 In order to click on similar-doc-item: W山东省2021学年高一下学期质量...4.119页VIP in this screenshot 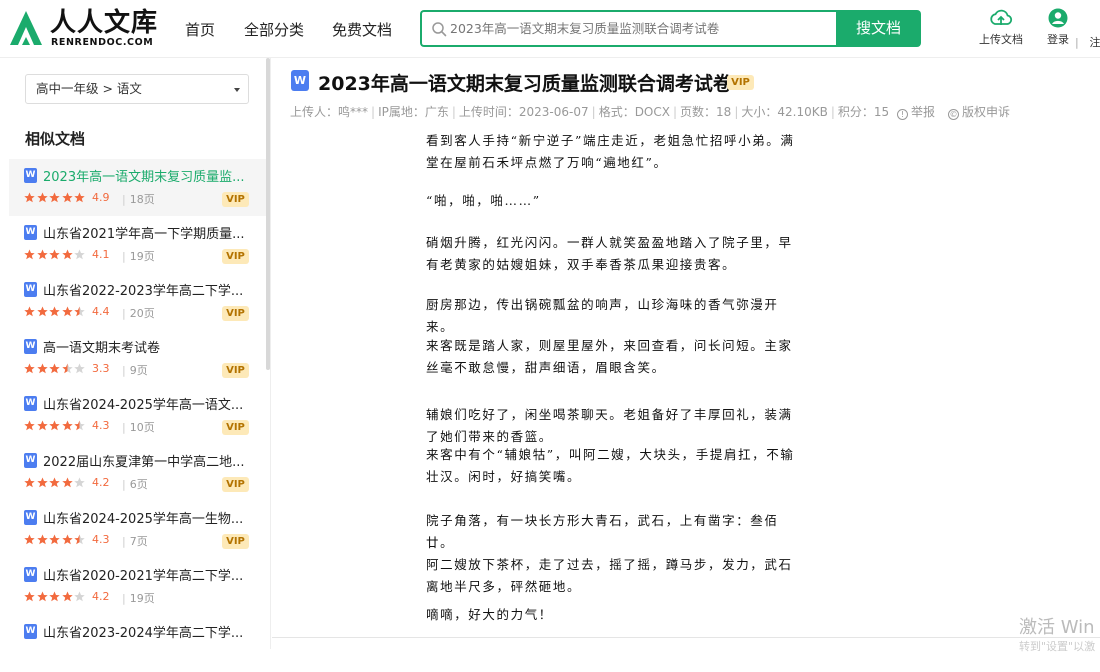, I will do `click(138, 244)`.